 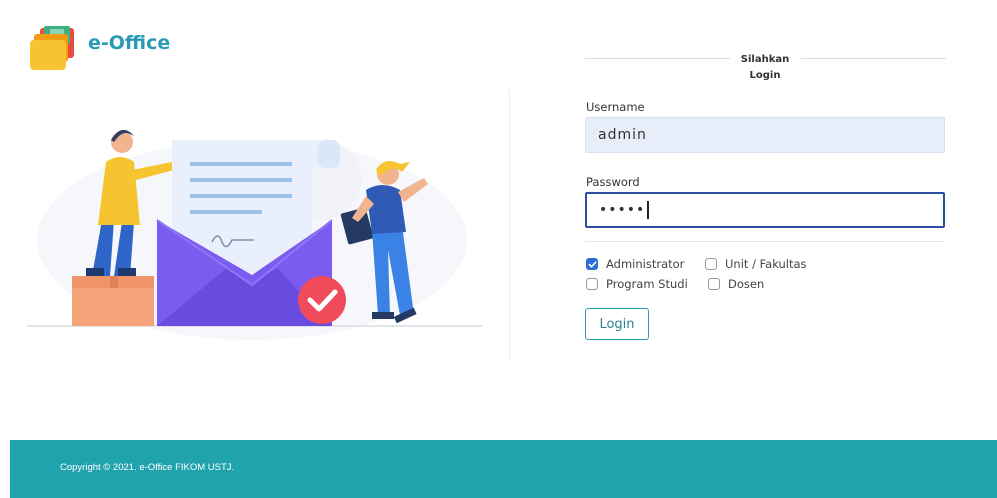 What do you see at coordinates (765, 135) in the screenshot?
I see `username-input: admin` at bounding box center [765, 135].